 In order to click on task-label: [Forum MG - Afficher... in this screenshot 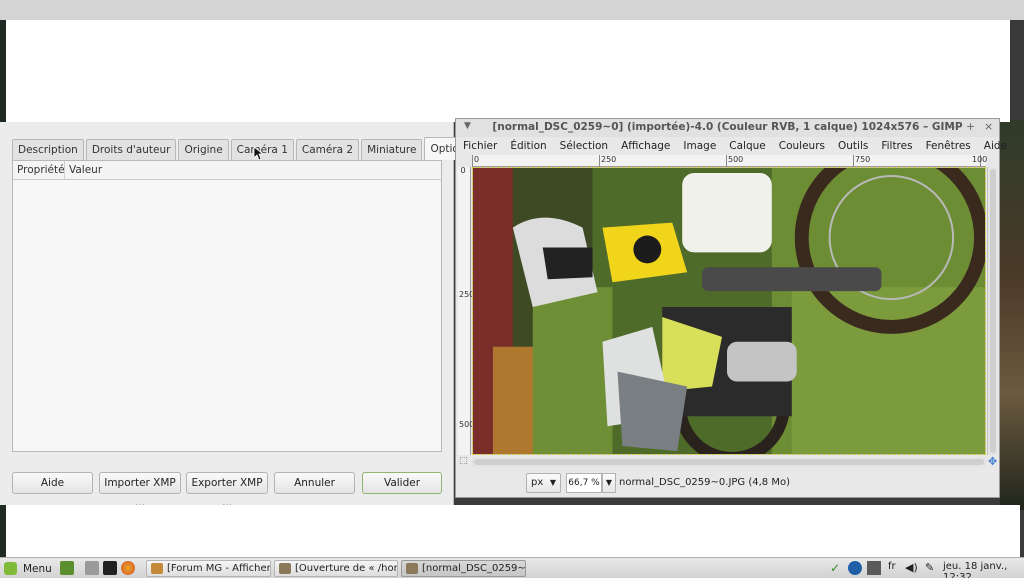, I will do `click(219, 568)`.